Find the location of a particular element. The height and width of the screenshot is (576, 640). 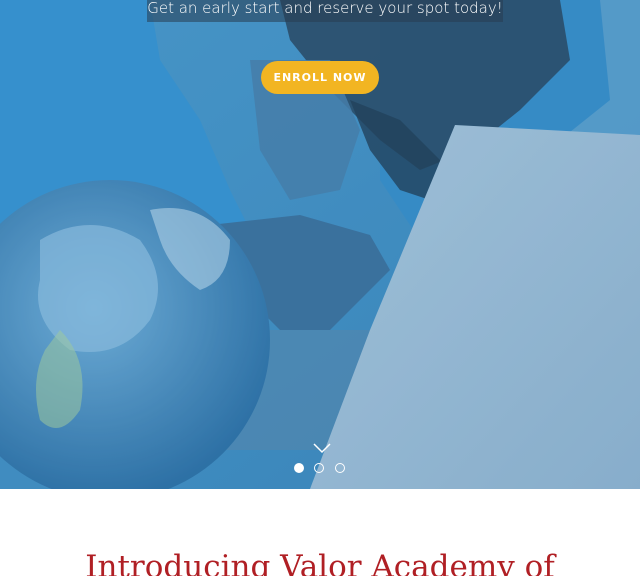

enroll-now-button: ENROLL NOW is located at coordinates (320, 77).